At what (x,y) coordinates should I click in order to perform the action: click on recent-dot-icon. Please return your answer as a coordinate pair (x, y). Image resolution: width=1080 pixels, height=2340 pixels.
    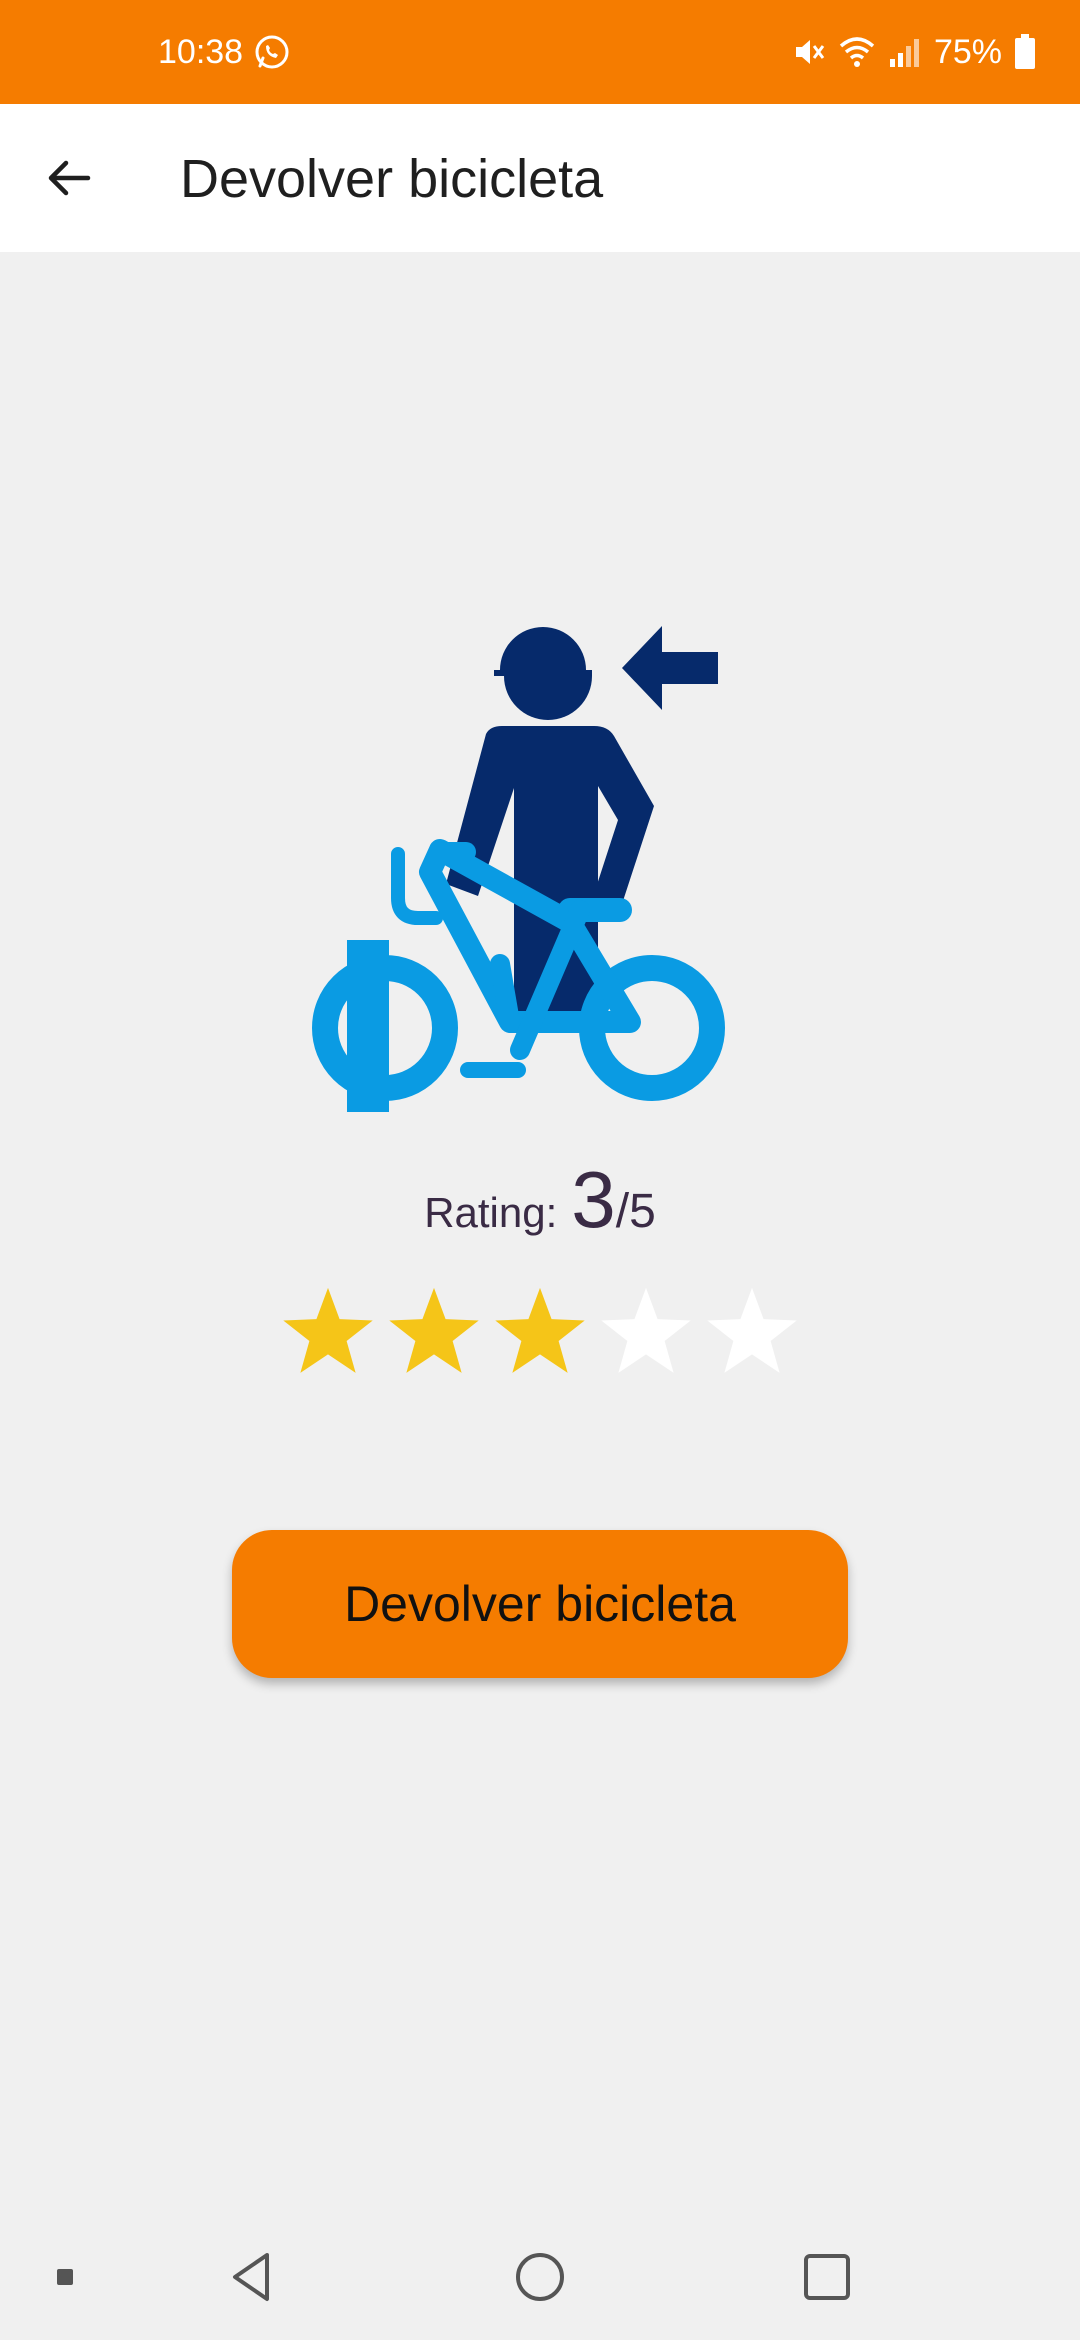
    Looking at the image, I should click on (65, 2277).